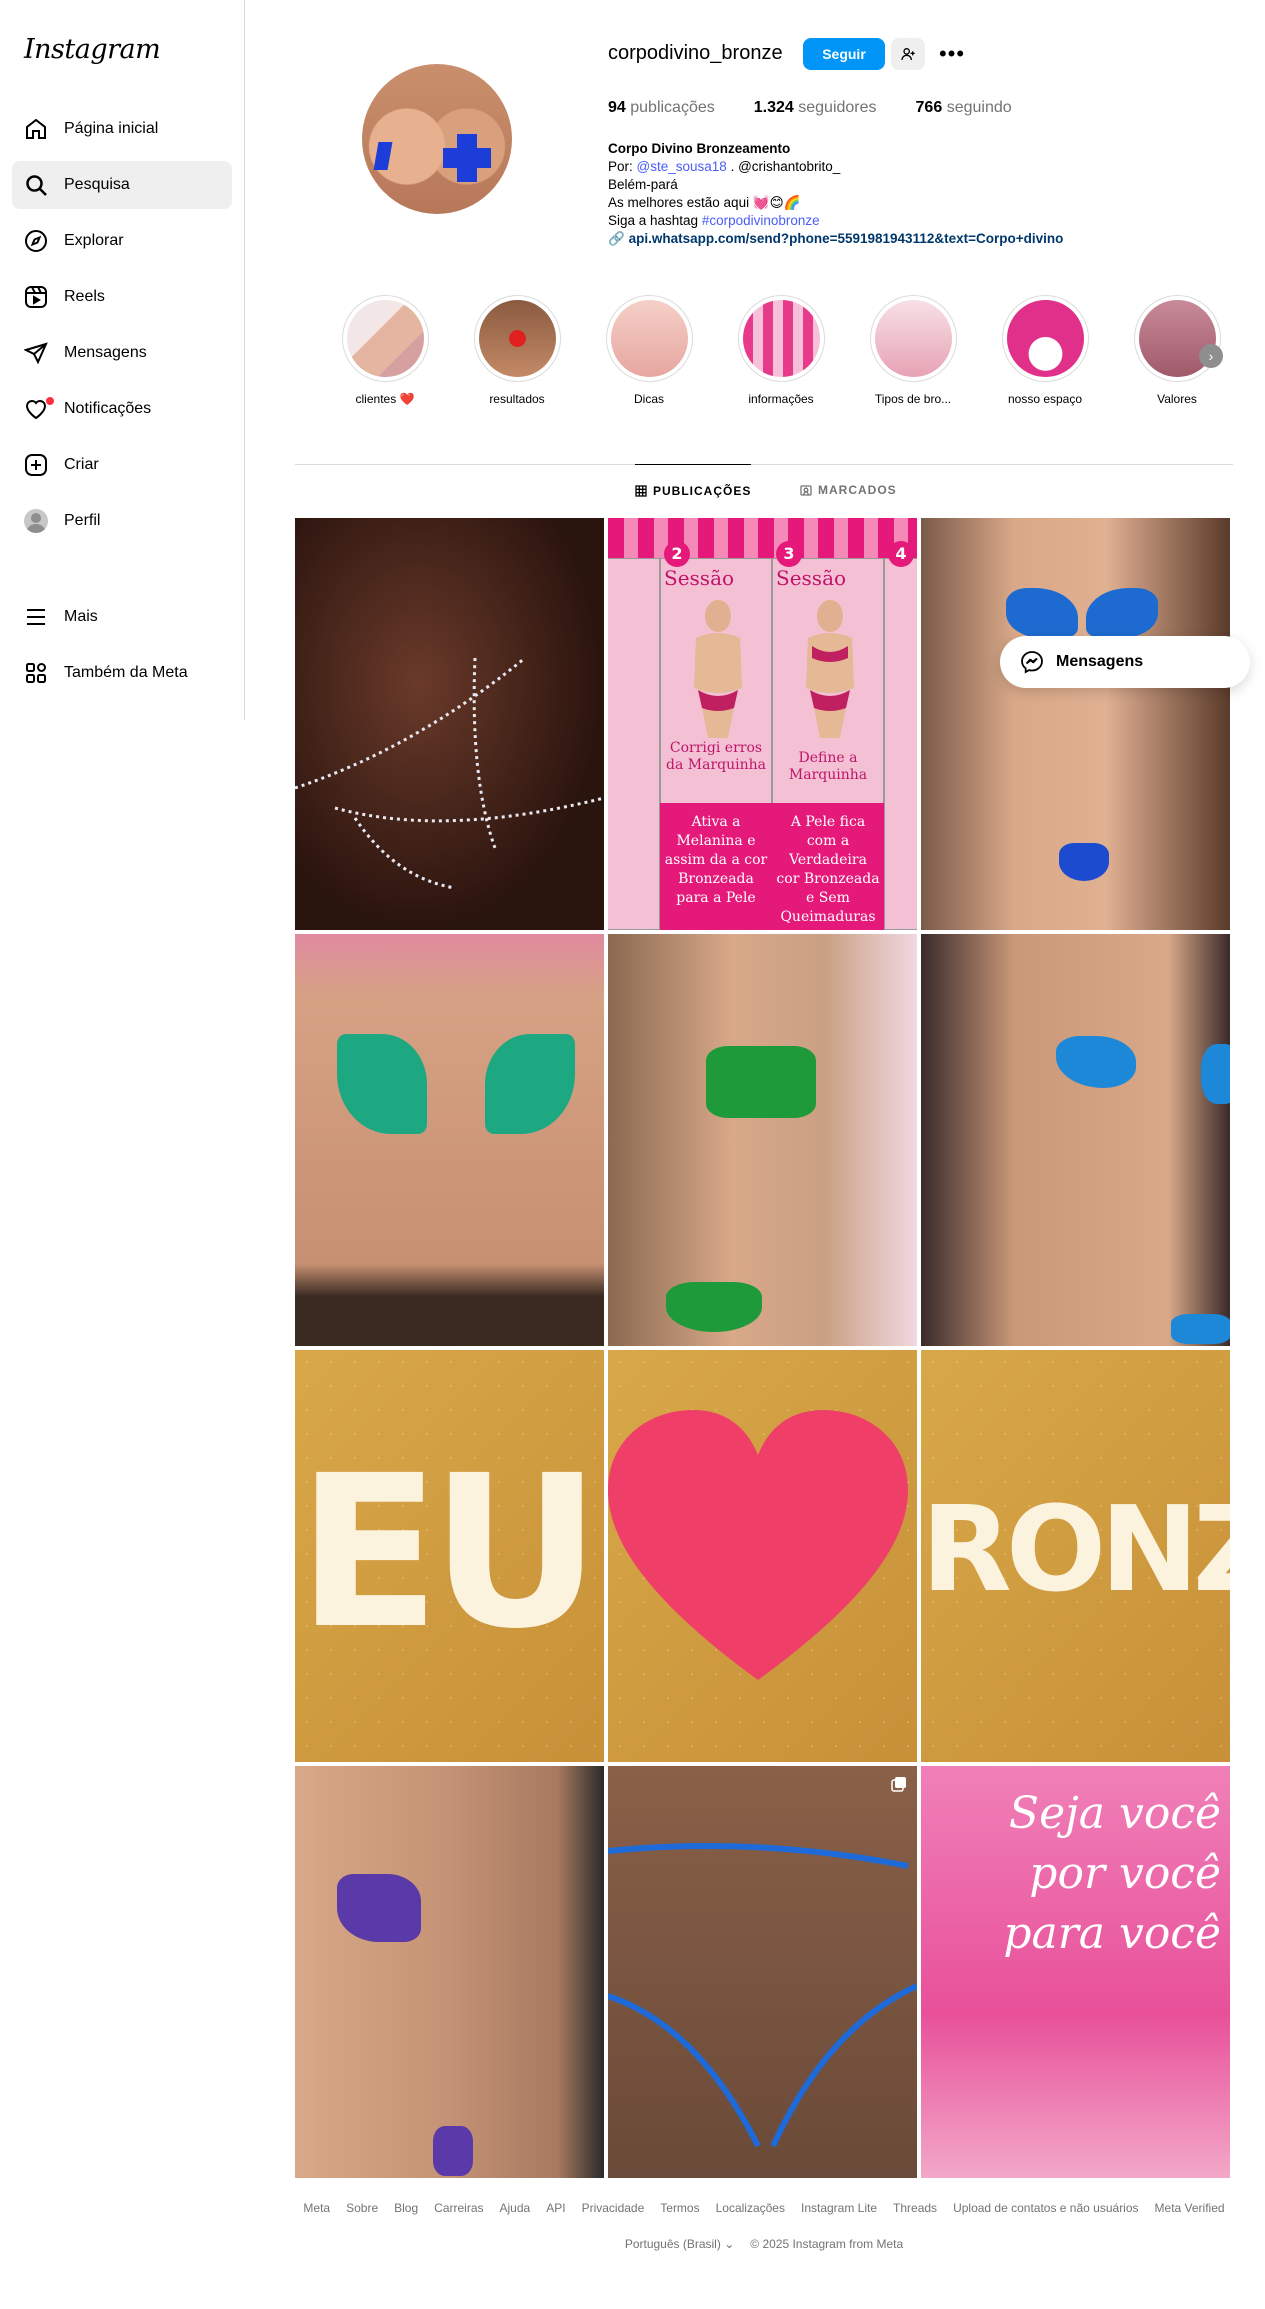  I want to click on add-person-icon, so click(908, 54).